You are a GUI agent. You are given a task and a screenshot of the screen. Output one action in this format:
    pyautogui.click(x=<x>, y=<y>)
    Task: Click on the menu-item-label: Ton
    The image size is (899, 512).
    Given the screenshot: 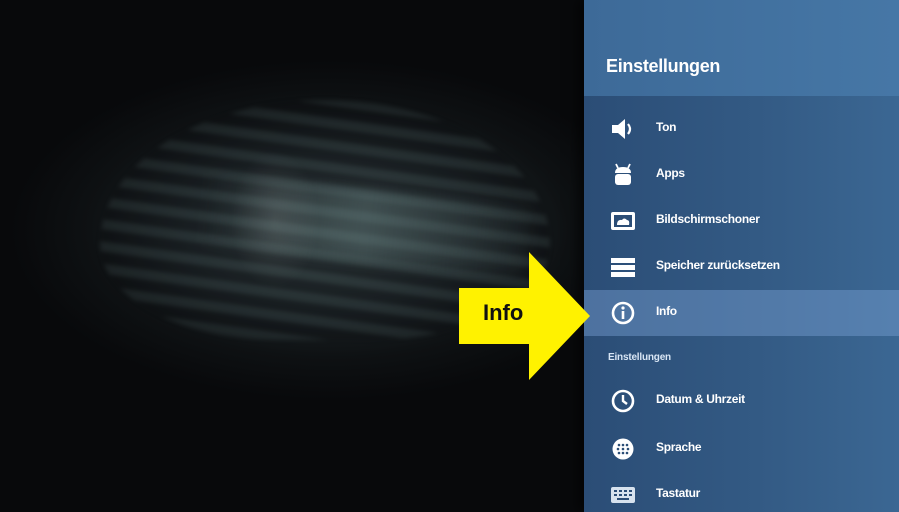 What is the action you would take?
    pyautogui.click(x=666, y=127)
    